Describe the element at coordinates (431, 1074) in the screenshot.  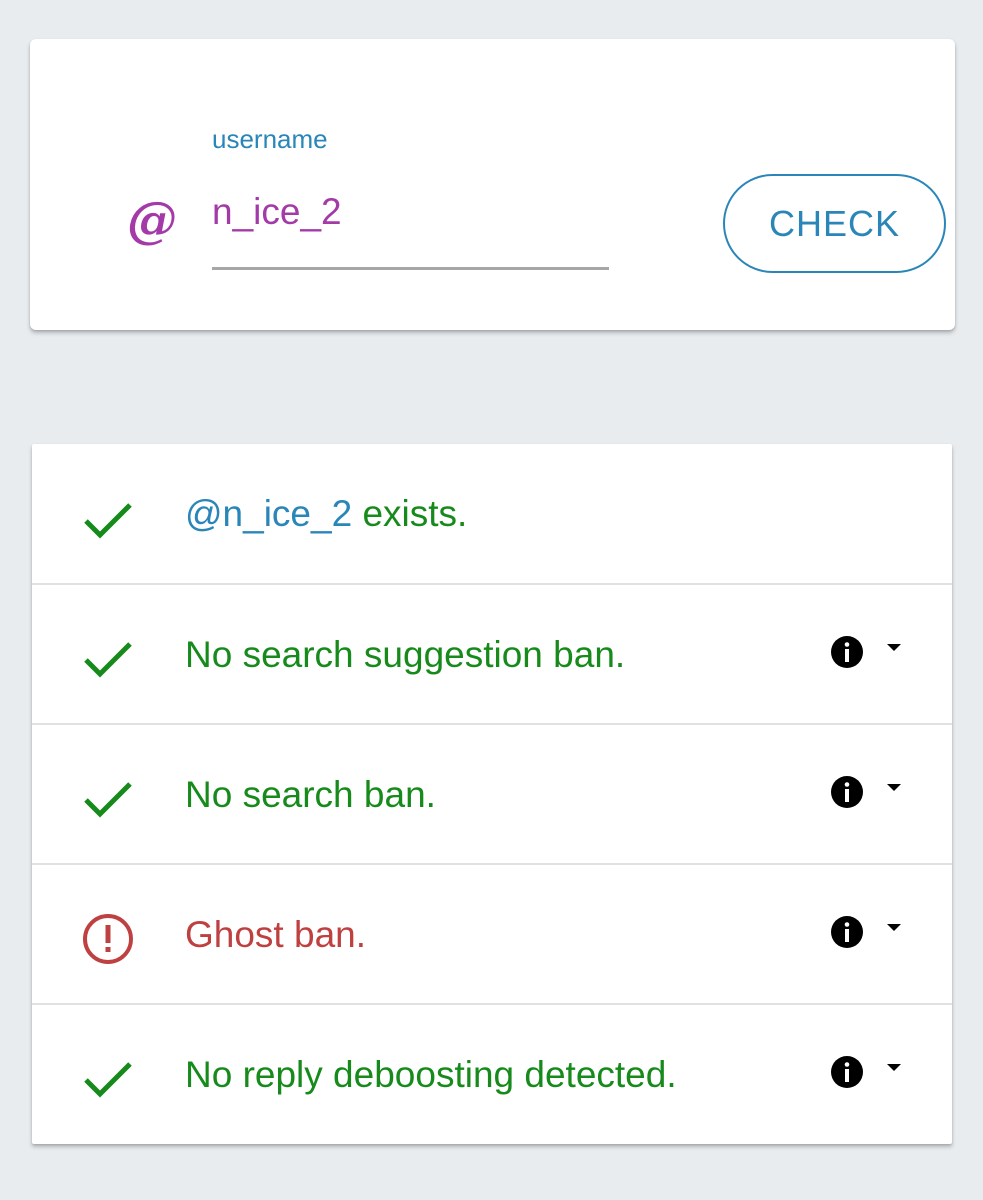
I see `result-text: No reply deboosting detected.` at that location.